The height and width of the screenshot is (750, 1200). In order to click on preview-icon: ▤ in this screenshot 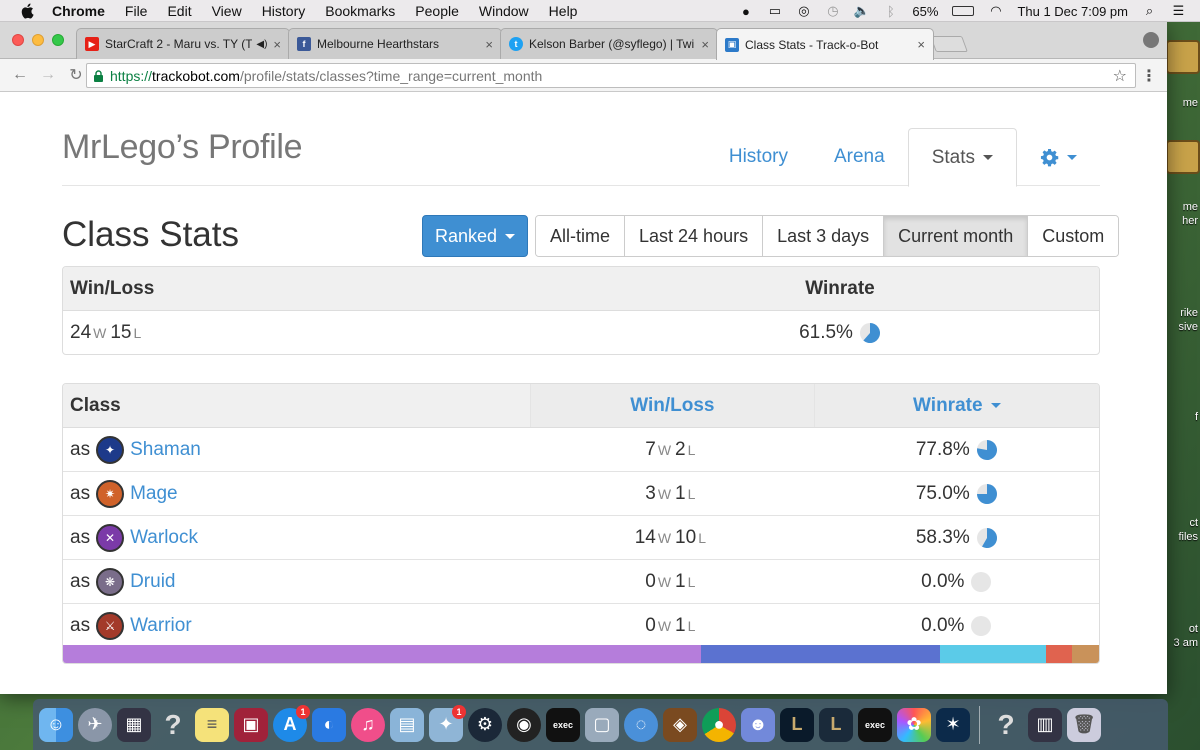, I will do `click(407, 724)`.